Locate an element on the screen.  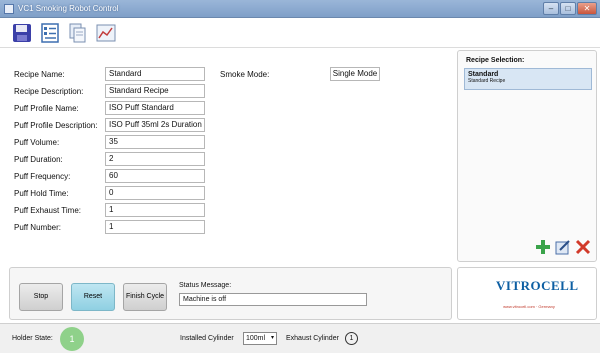
installed-cylinder-label: Installed Cylinder is located at coordinates (207, 338).